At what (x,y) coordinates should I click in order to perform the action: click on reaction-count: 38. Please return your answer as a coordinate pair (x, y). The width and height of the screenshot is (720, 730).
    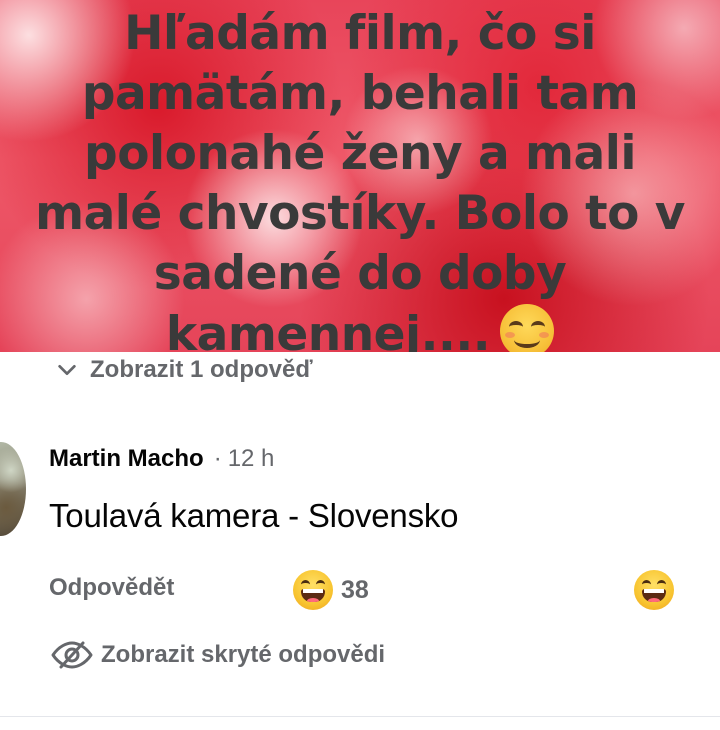
    Looking at the image, I should click on (355, 589).